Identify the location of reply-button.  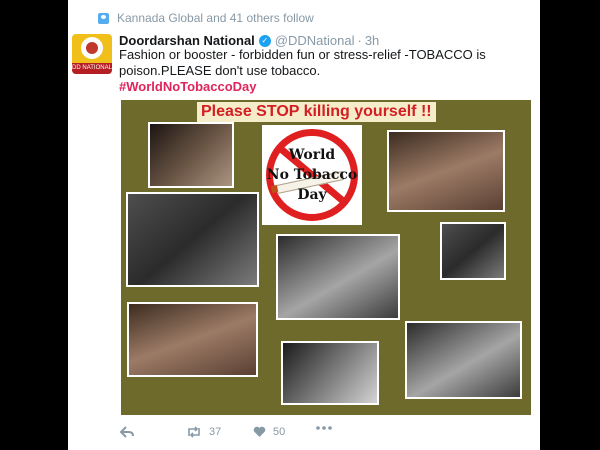
(127, 432).